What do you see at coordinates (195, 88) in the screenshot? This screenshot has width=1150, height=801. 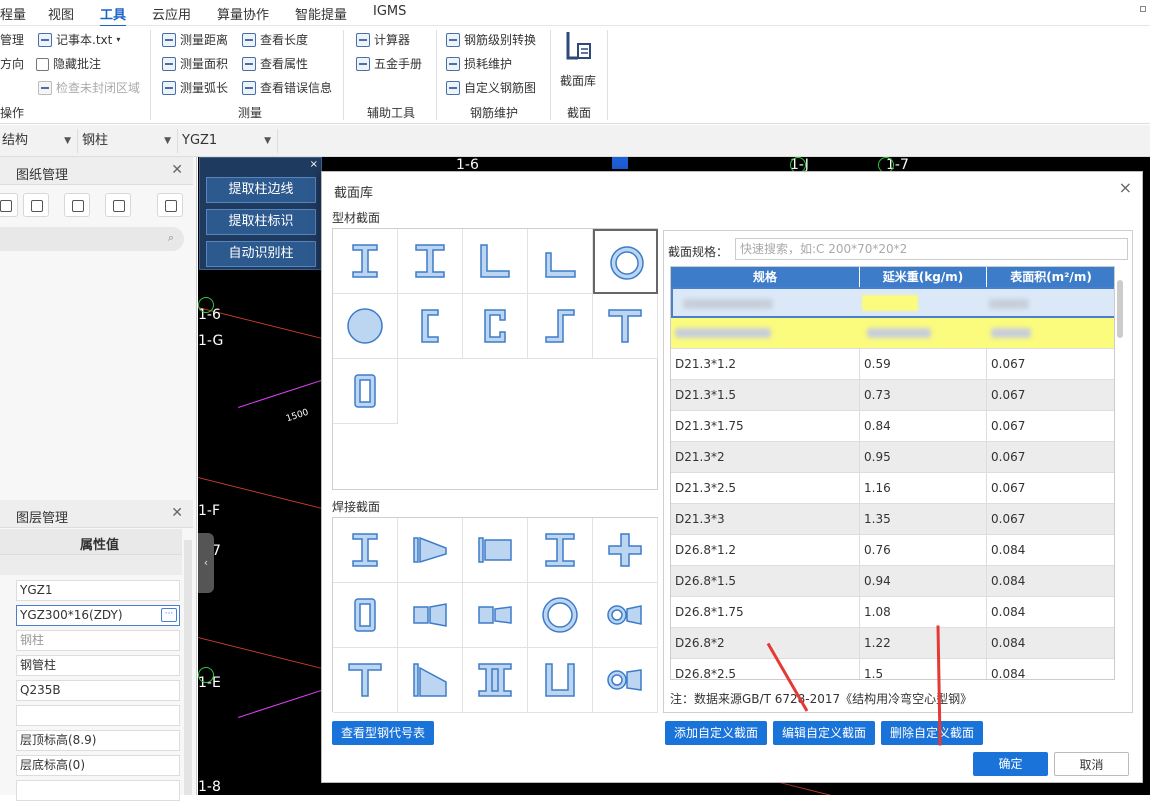 I see `measure-arc-button: 测量弧长` at bounding box center [195, 88].